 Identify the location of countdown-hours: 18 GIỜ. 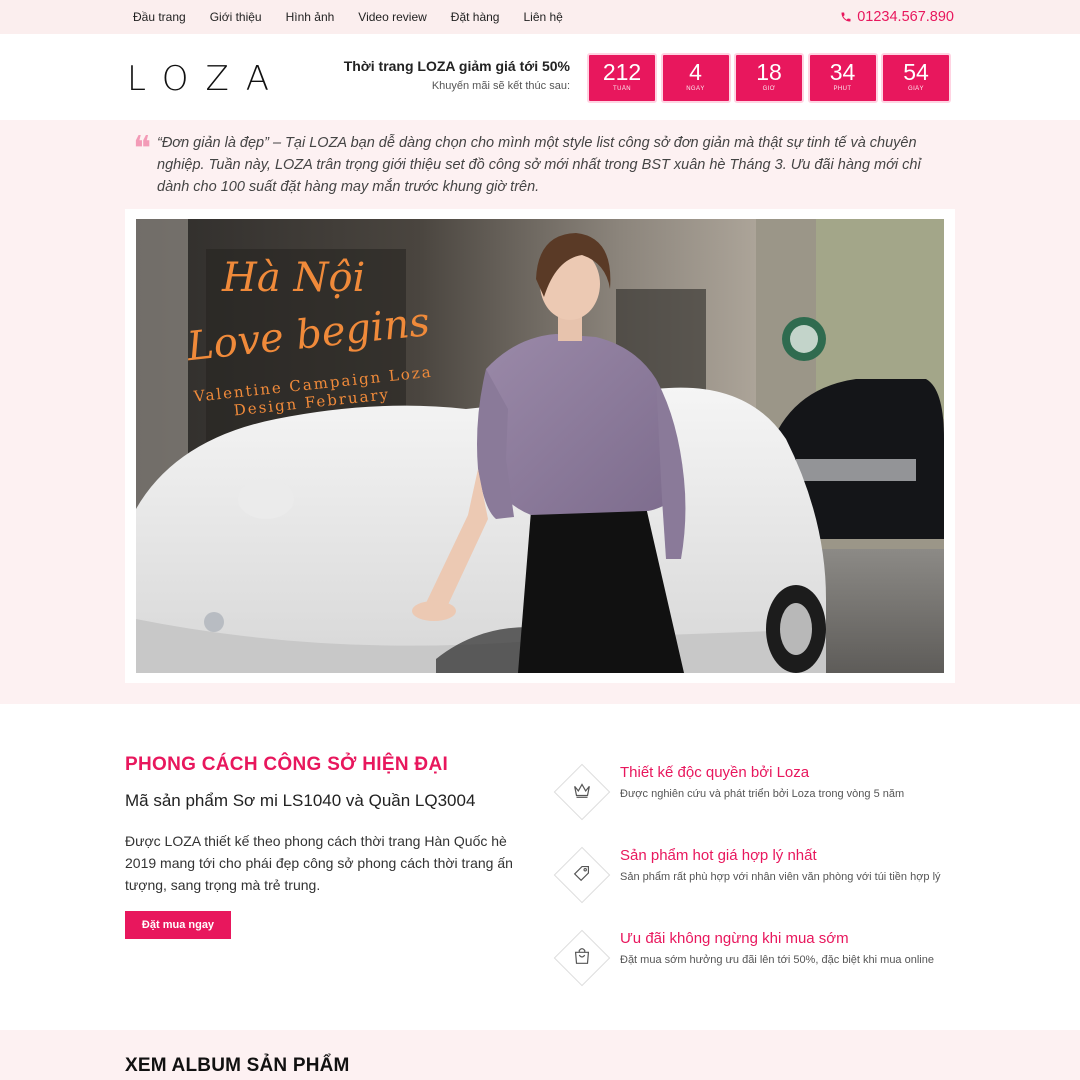
(769, 78).